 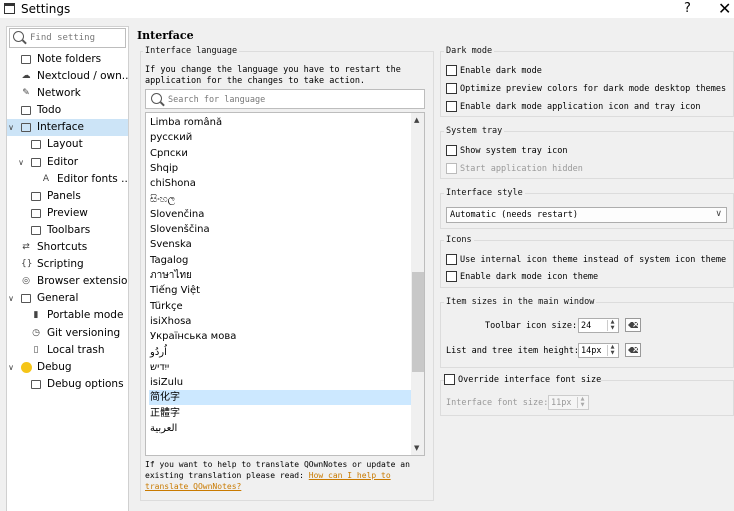 I want to click on override-font-checkbox, so click(x=449, y=379).